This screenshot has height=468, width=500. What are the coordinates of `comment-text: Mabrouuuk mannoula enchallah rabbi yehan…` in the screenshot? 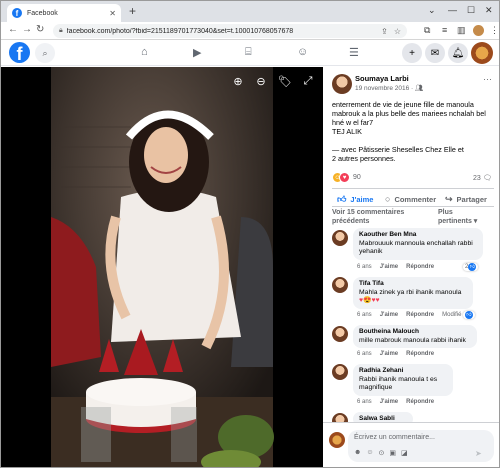 It's located at (416, 247).